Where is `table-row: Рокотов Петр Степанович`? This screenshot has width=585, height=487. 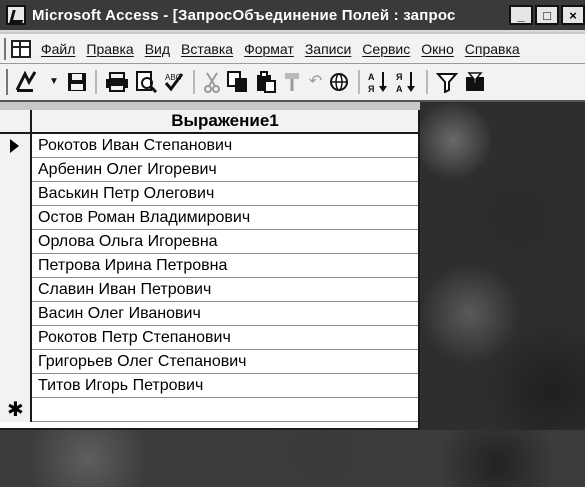
table-row: Рокотов Петр Степанович is located at coordinates (209, 338).